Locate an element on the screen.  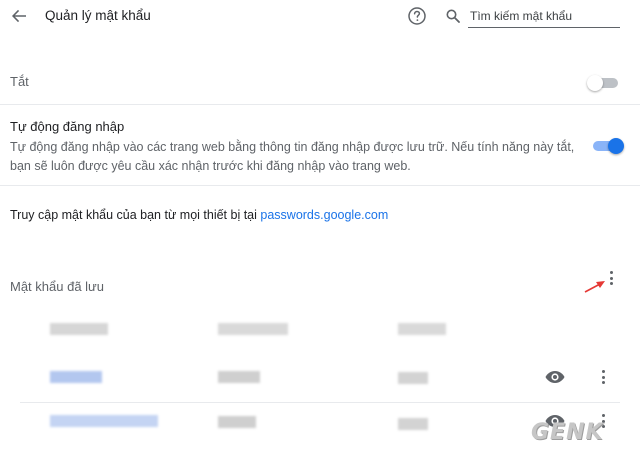
help-button is located at coordinates (417, 16).